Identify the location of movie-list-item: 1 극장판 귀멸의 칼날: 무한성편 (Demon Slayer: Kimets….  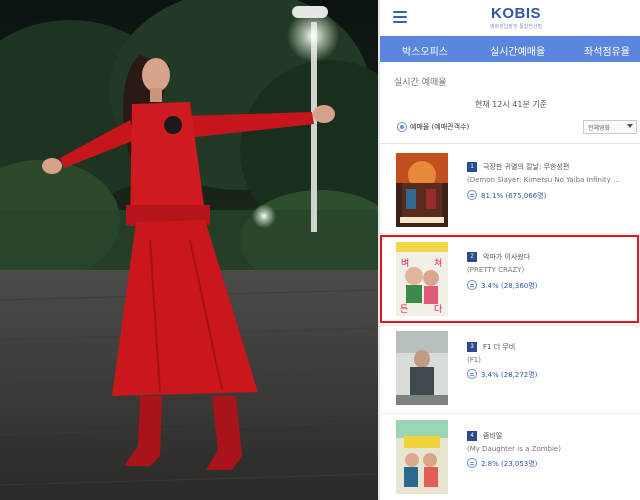
(510, 191).